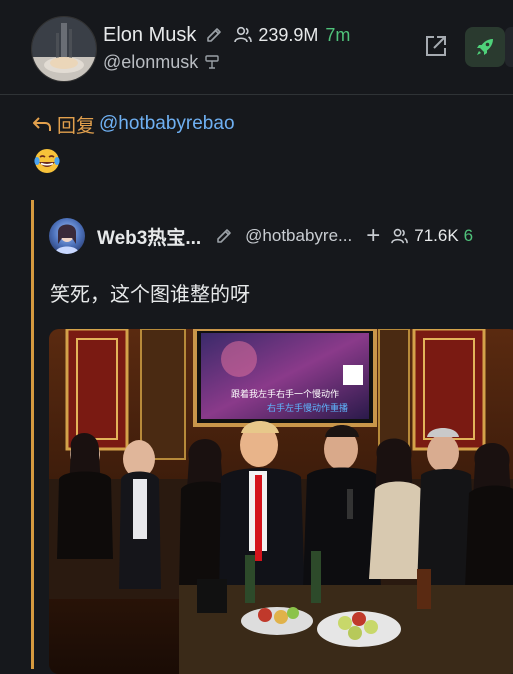  I want to click on author-avatar, so click(64, 49).